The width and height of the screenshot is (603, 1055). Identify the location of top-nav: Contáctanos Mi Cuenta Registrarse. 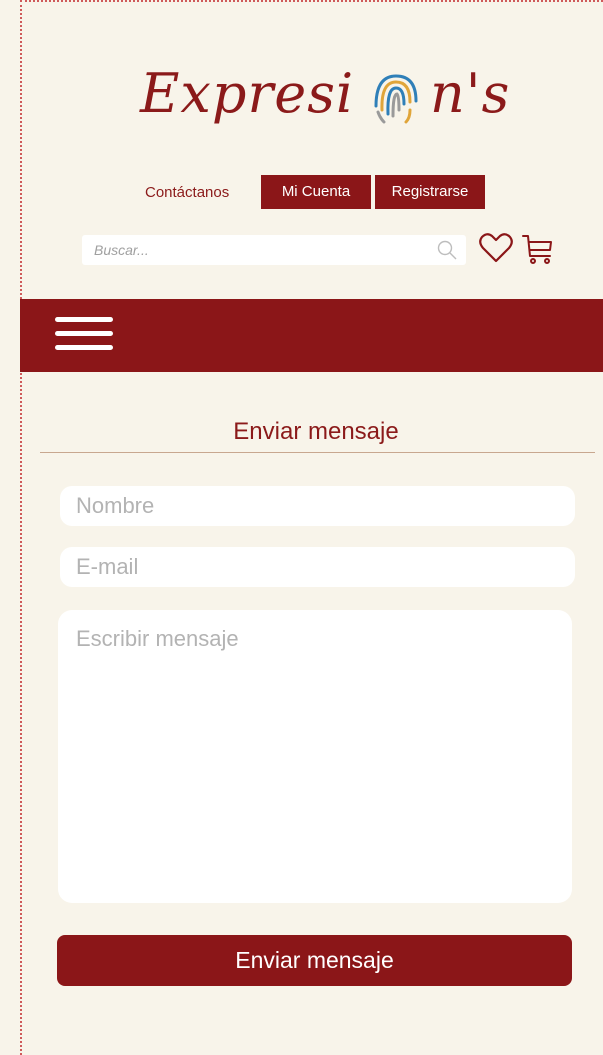
(301, 192).